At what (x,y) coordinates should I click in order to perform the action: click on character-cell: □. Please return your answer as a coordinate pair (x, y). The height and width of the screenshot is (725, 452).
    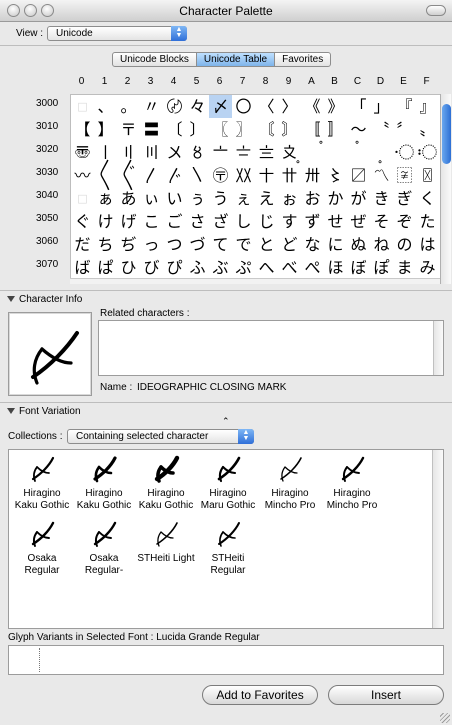
    Looking at the image, I should click on (82, 198).